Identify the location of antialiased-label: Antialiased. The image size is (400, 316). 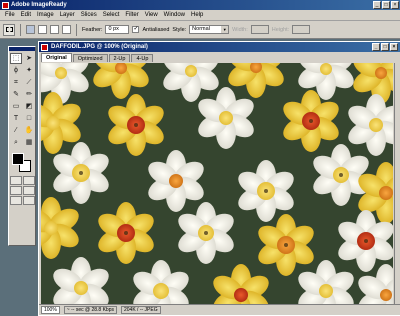
(156, 29).